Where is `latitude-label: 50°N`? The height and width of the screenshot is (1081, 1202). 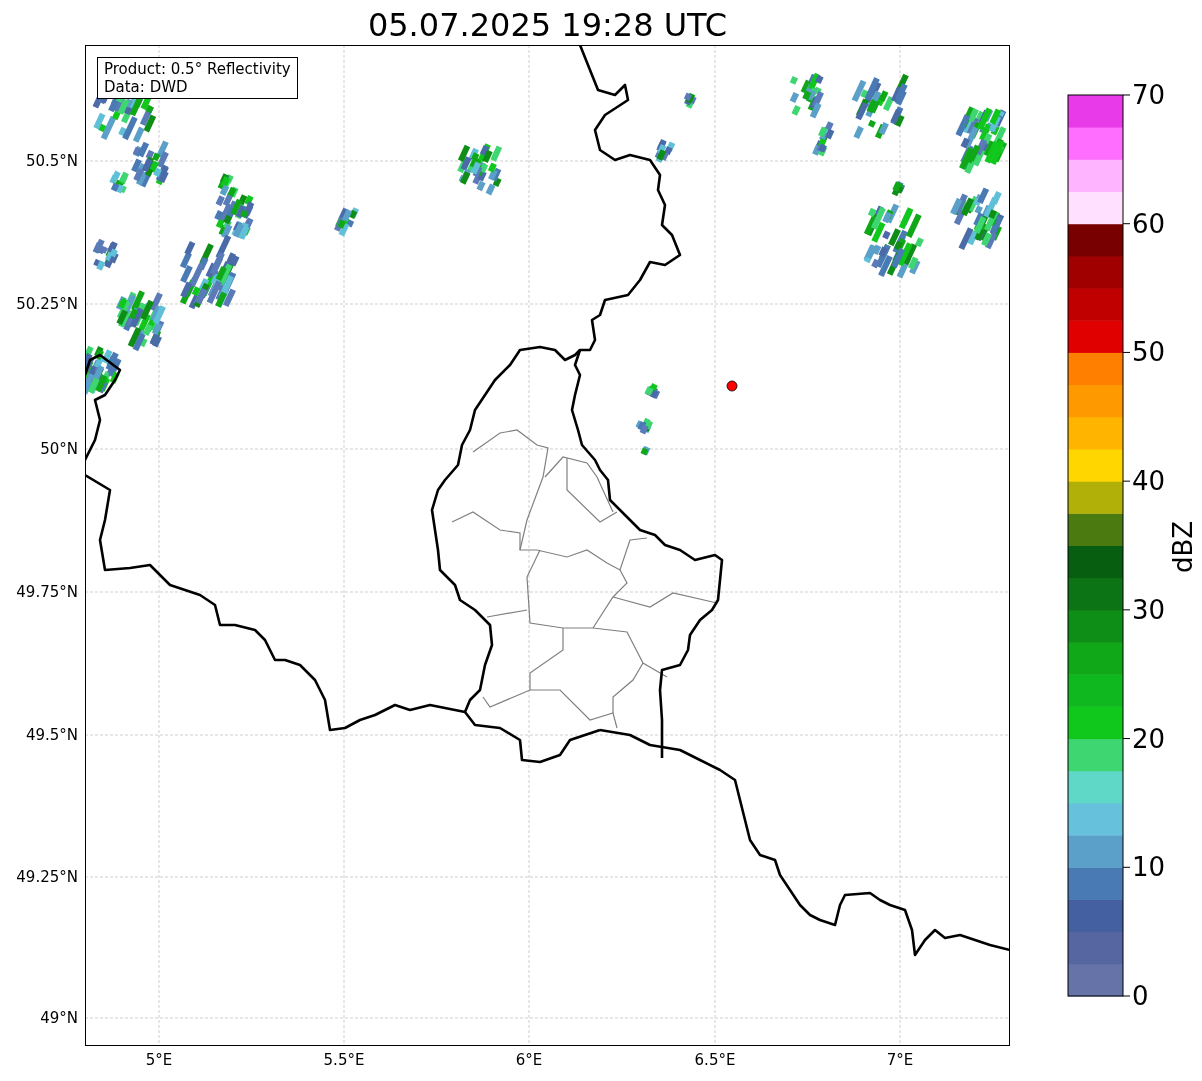
latitude-label: 50°N is located at coordinates (59, 449).